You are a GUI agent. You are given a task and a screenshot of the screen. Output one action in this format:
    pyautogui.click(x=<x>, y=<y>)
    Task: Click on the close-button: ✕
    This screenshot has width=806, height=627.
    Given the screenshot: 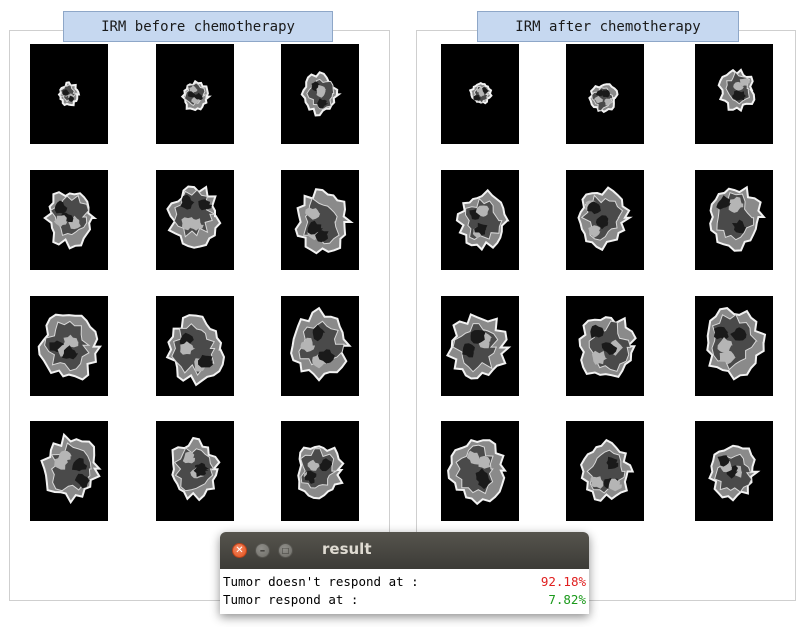 What is the action you would take?
    pyautogui.click(x=239, y=550)
    